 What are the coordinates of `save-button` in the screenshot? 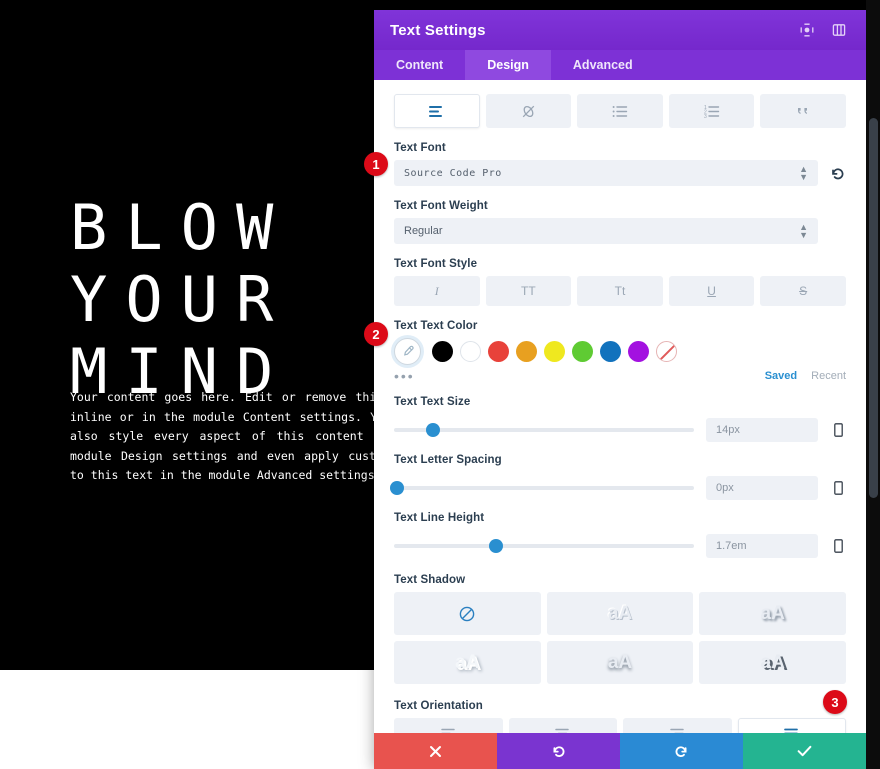 It's located at (804, 751).